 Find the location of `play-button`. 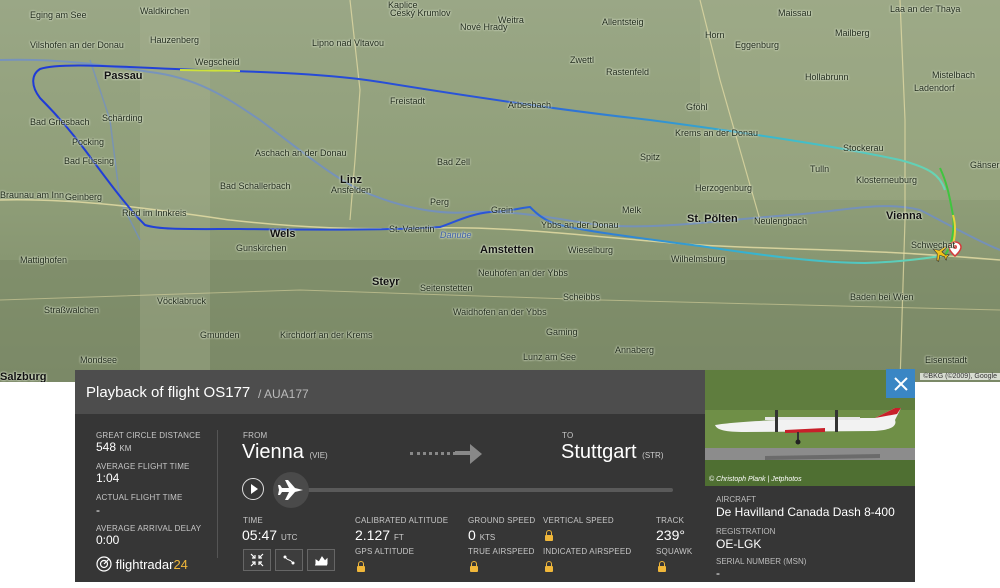

play-button is located at coordinates (253, 489).